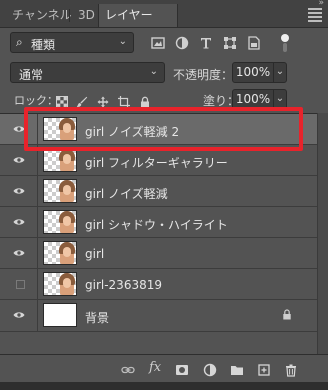 This screenshot has width=328, height=390. Describe the element at coordinates (230, 43) in the screenshot. I see `shape-filter-icon` at that location.